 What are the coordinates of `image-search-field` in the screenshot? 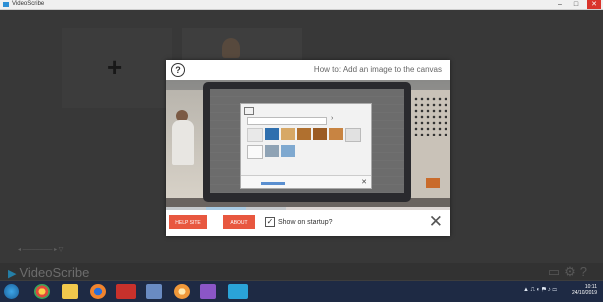 It's located at (287, 121).